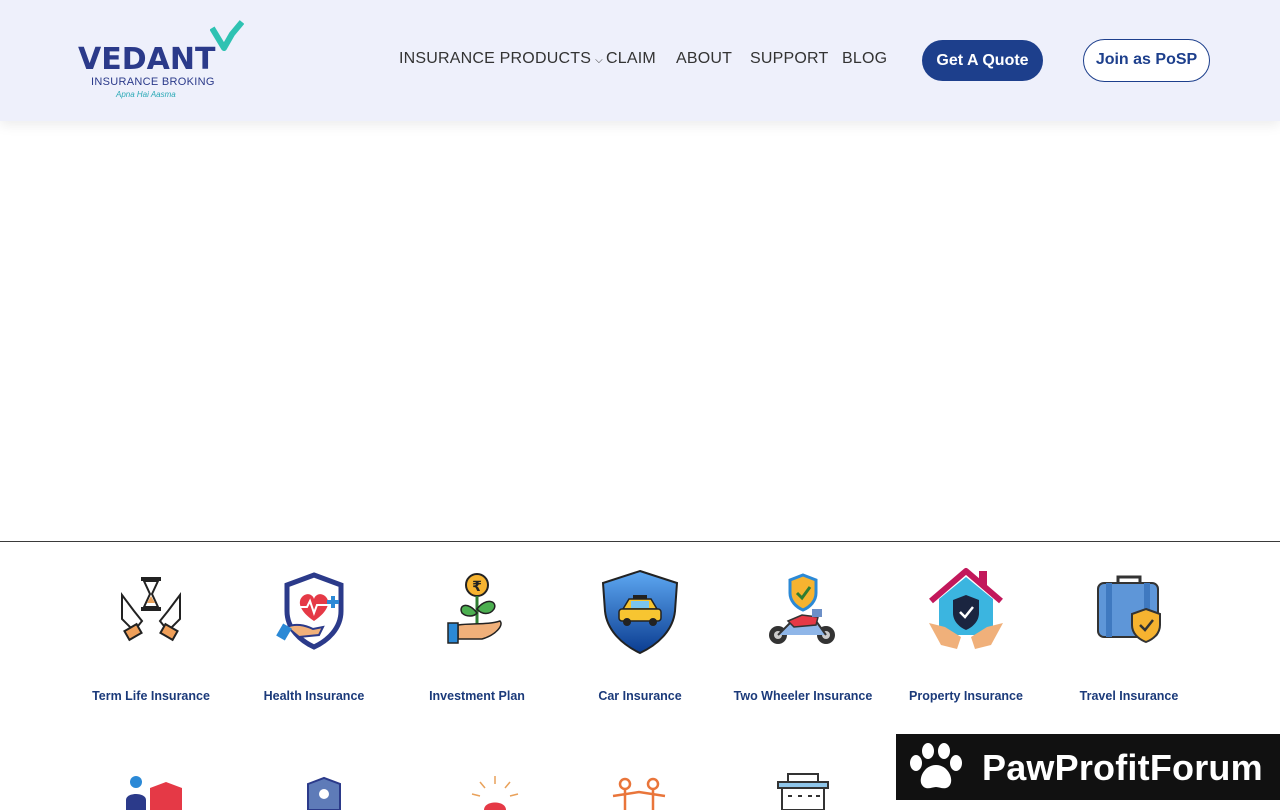 This screenshot has width=1280, height=810. What do you see at coordinates (1146, 60) in the screenshot?
I see `join-posp-button: Join as PoSP` at bounding box center [1146, 60].